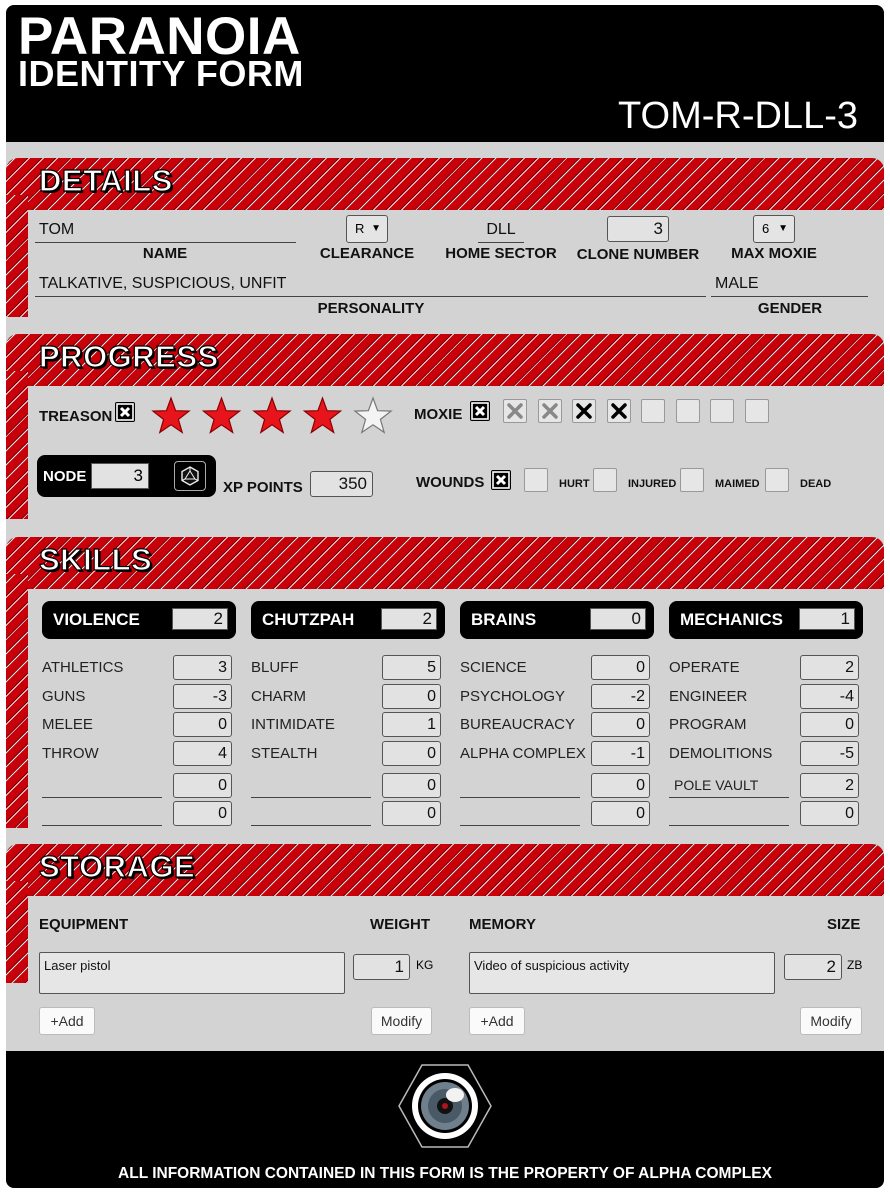 This screenshot has height=1192, width=890. I want to click on equipment-weight-field: 1, so click(381, 967).